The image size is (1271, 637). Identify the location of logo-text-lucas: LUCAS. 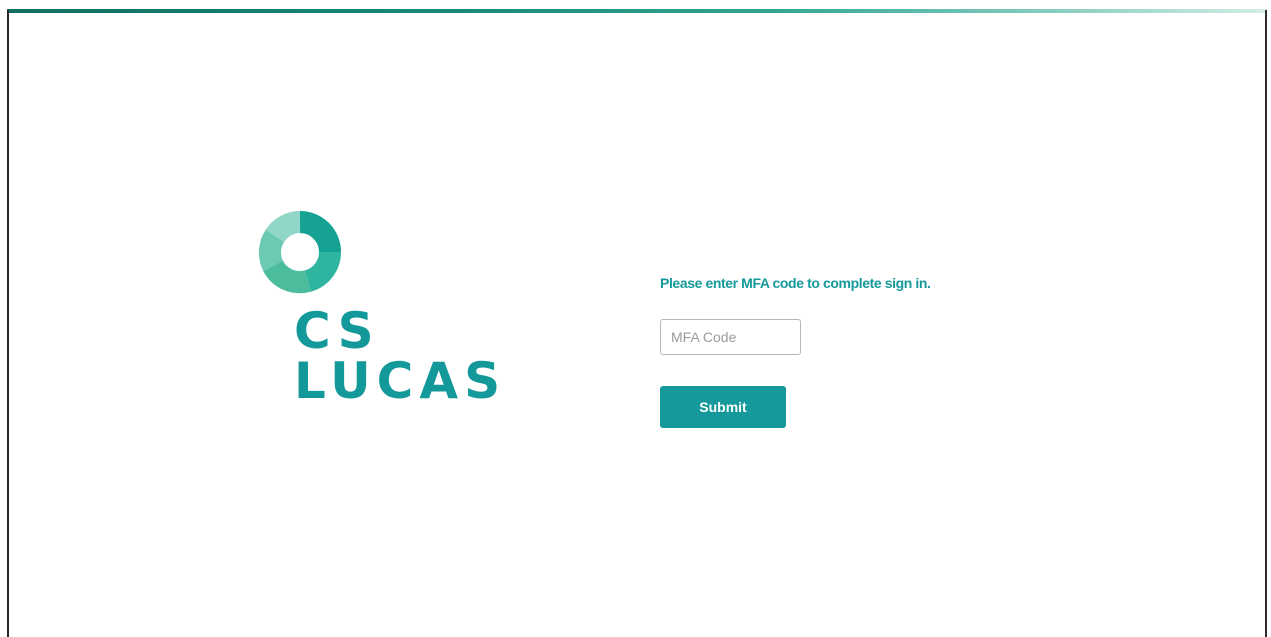
(400, 381).